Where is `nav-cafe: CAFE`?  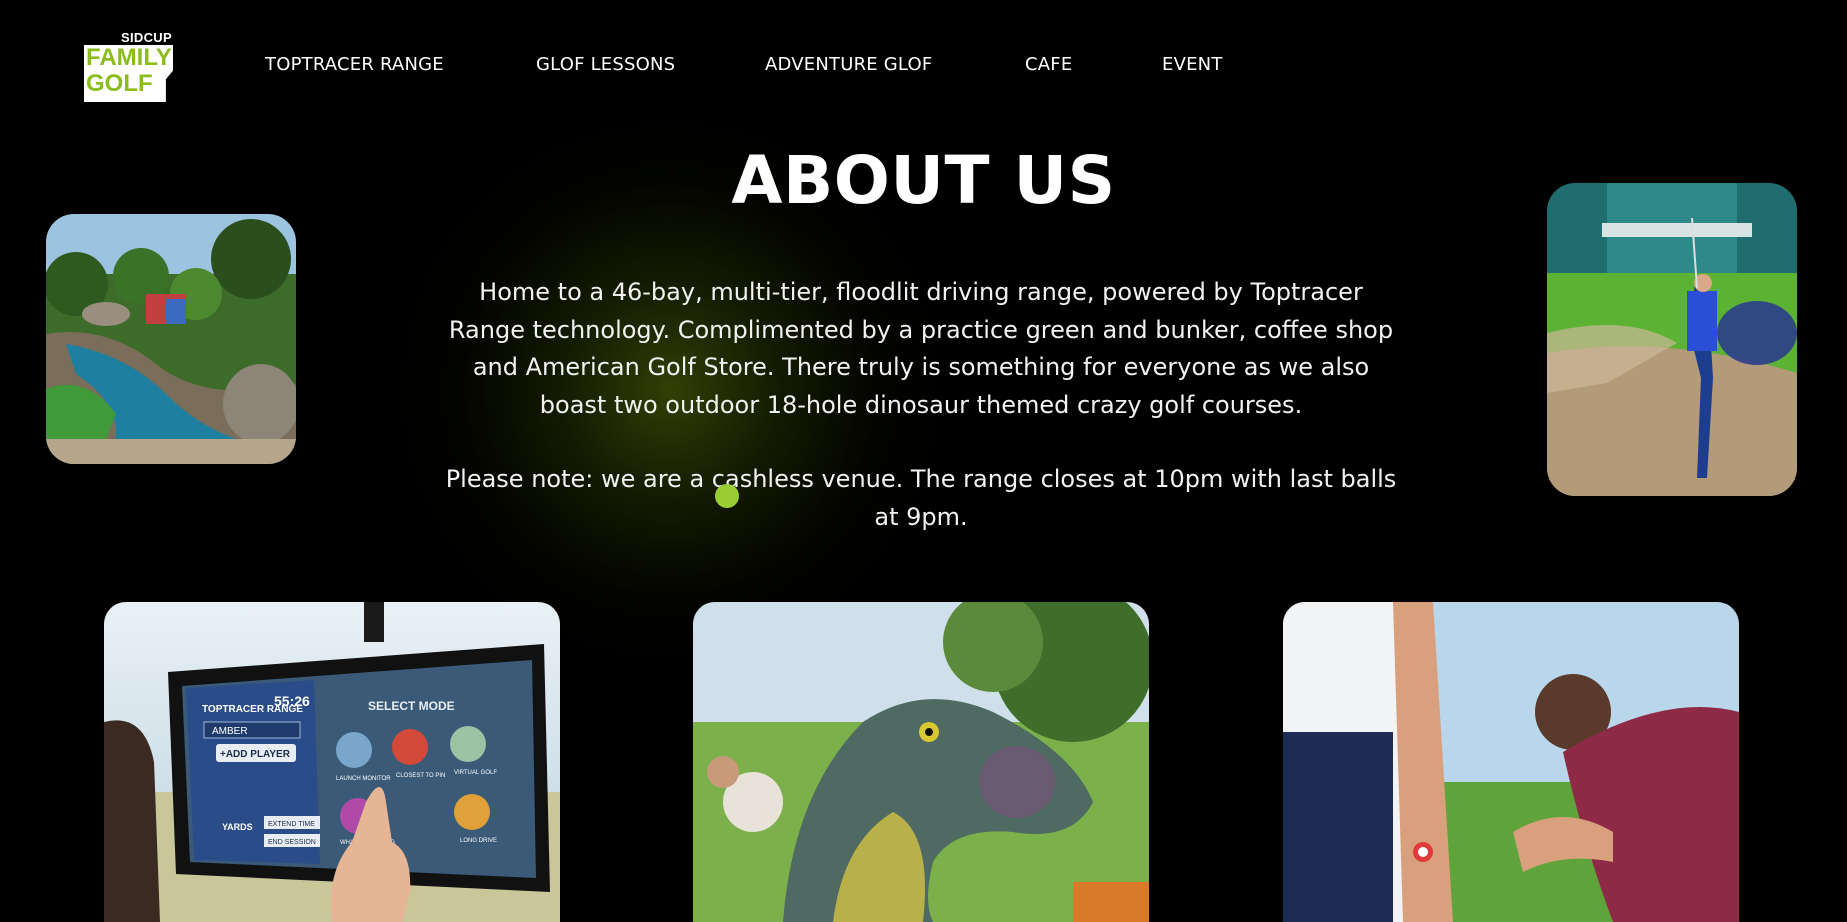 nav-cafe: CAFE is located at coordinates (1048, 64).